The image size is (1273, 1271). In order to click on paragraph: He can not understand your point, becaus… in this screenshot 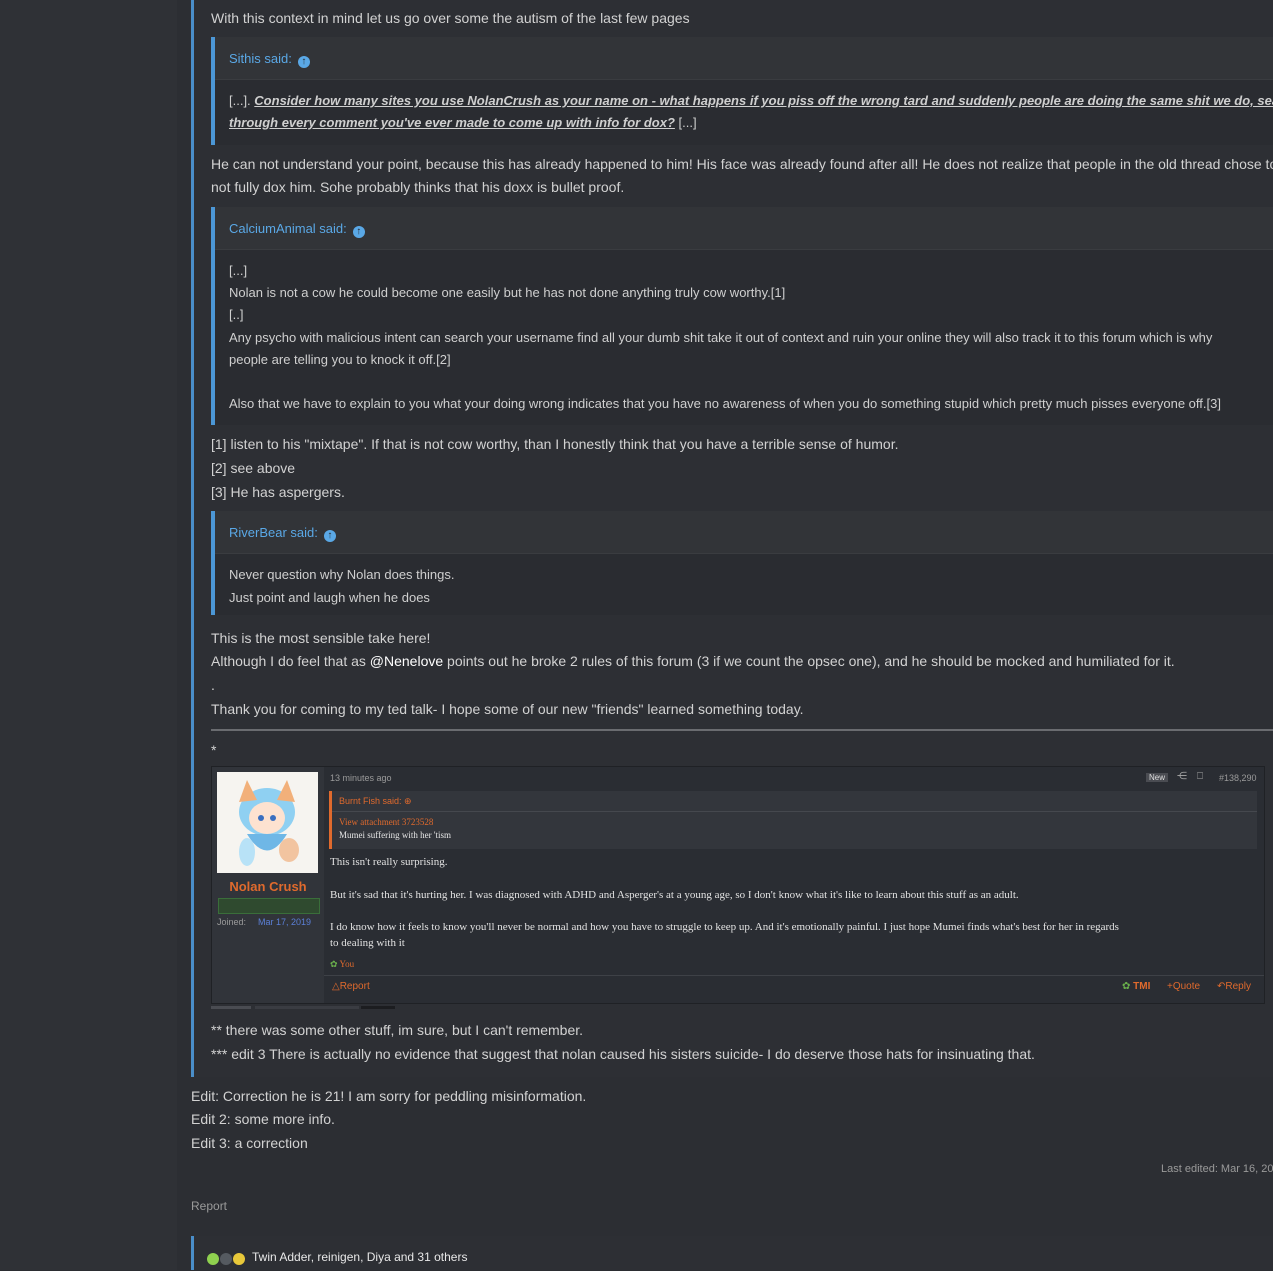, I will do `click(742, 164)`.